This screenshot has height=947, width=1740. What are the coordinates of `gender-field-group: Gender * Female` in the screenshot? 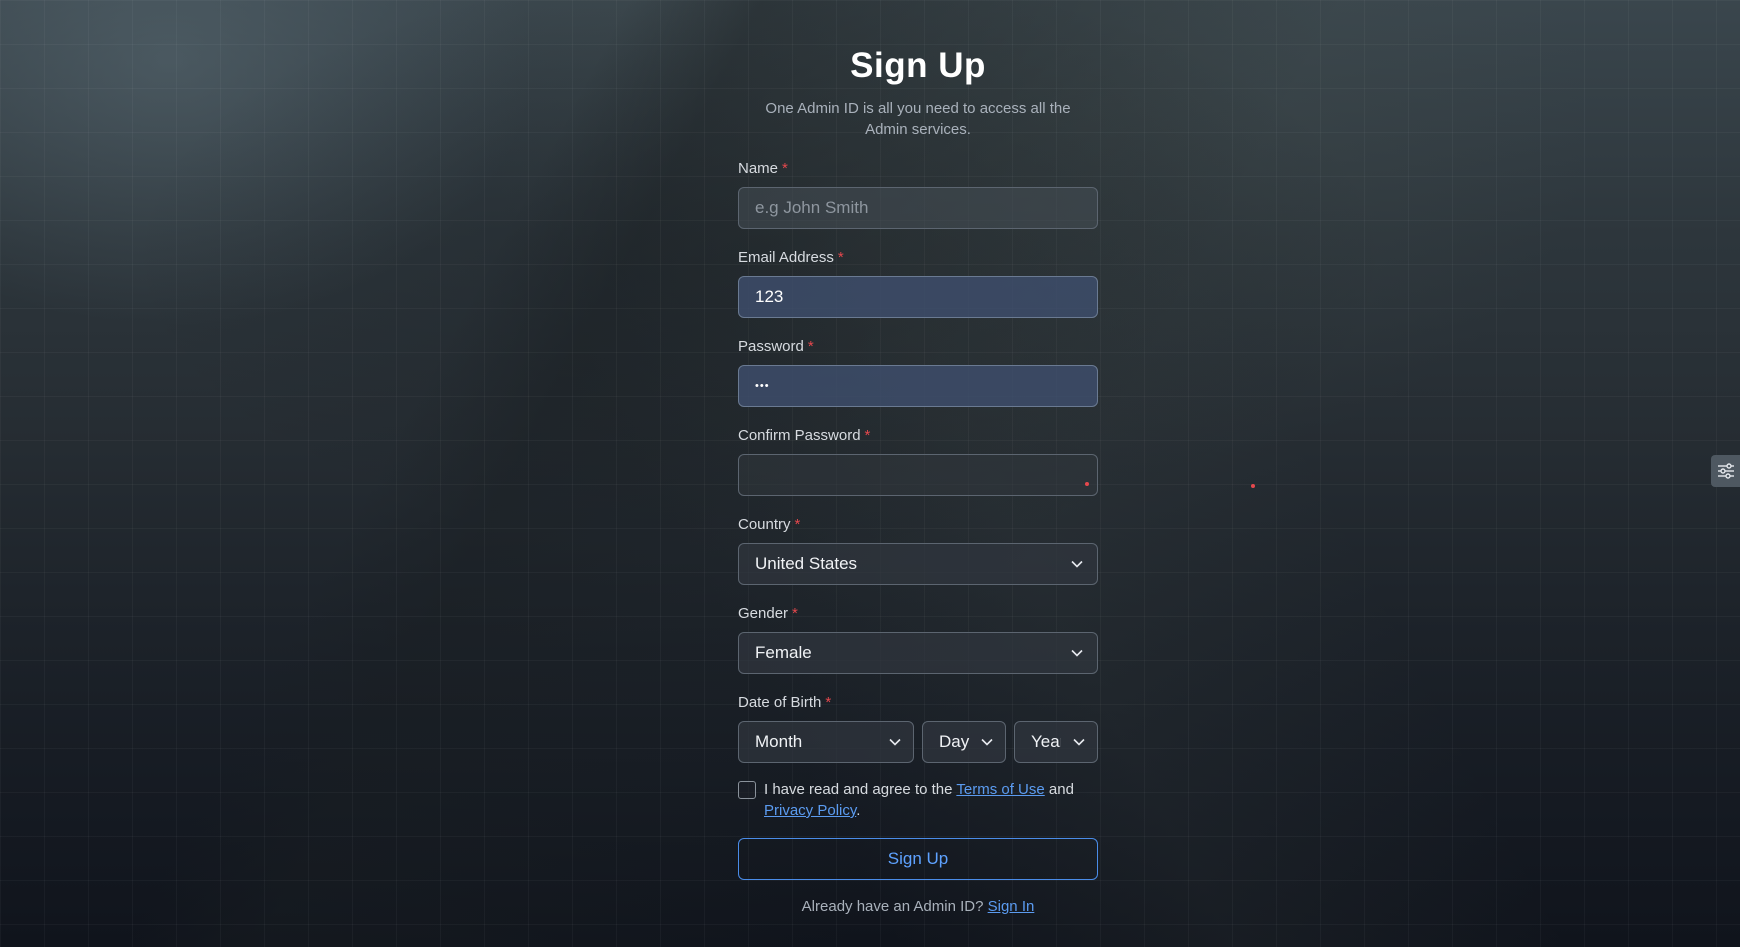 It's located at (918, 639).